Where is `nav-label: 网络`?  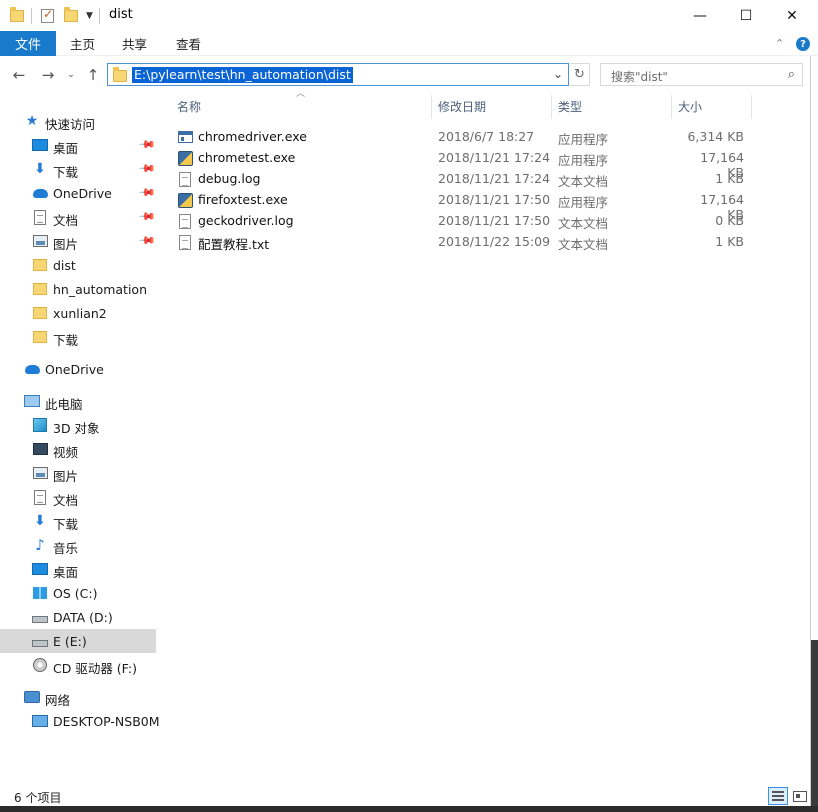
nav-label: 网络 is located at coordinates (58, 700).